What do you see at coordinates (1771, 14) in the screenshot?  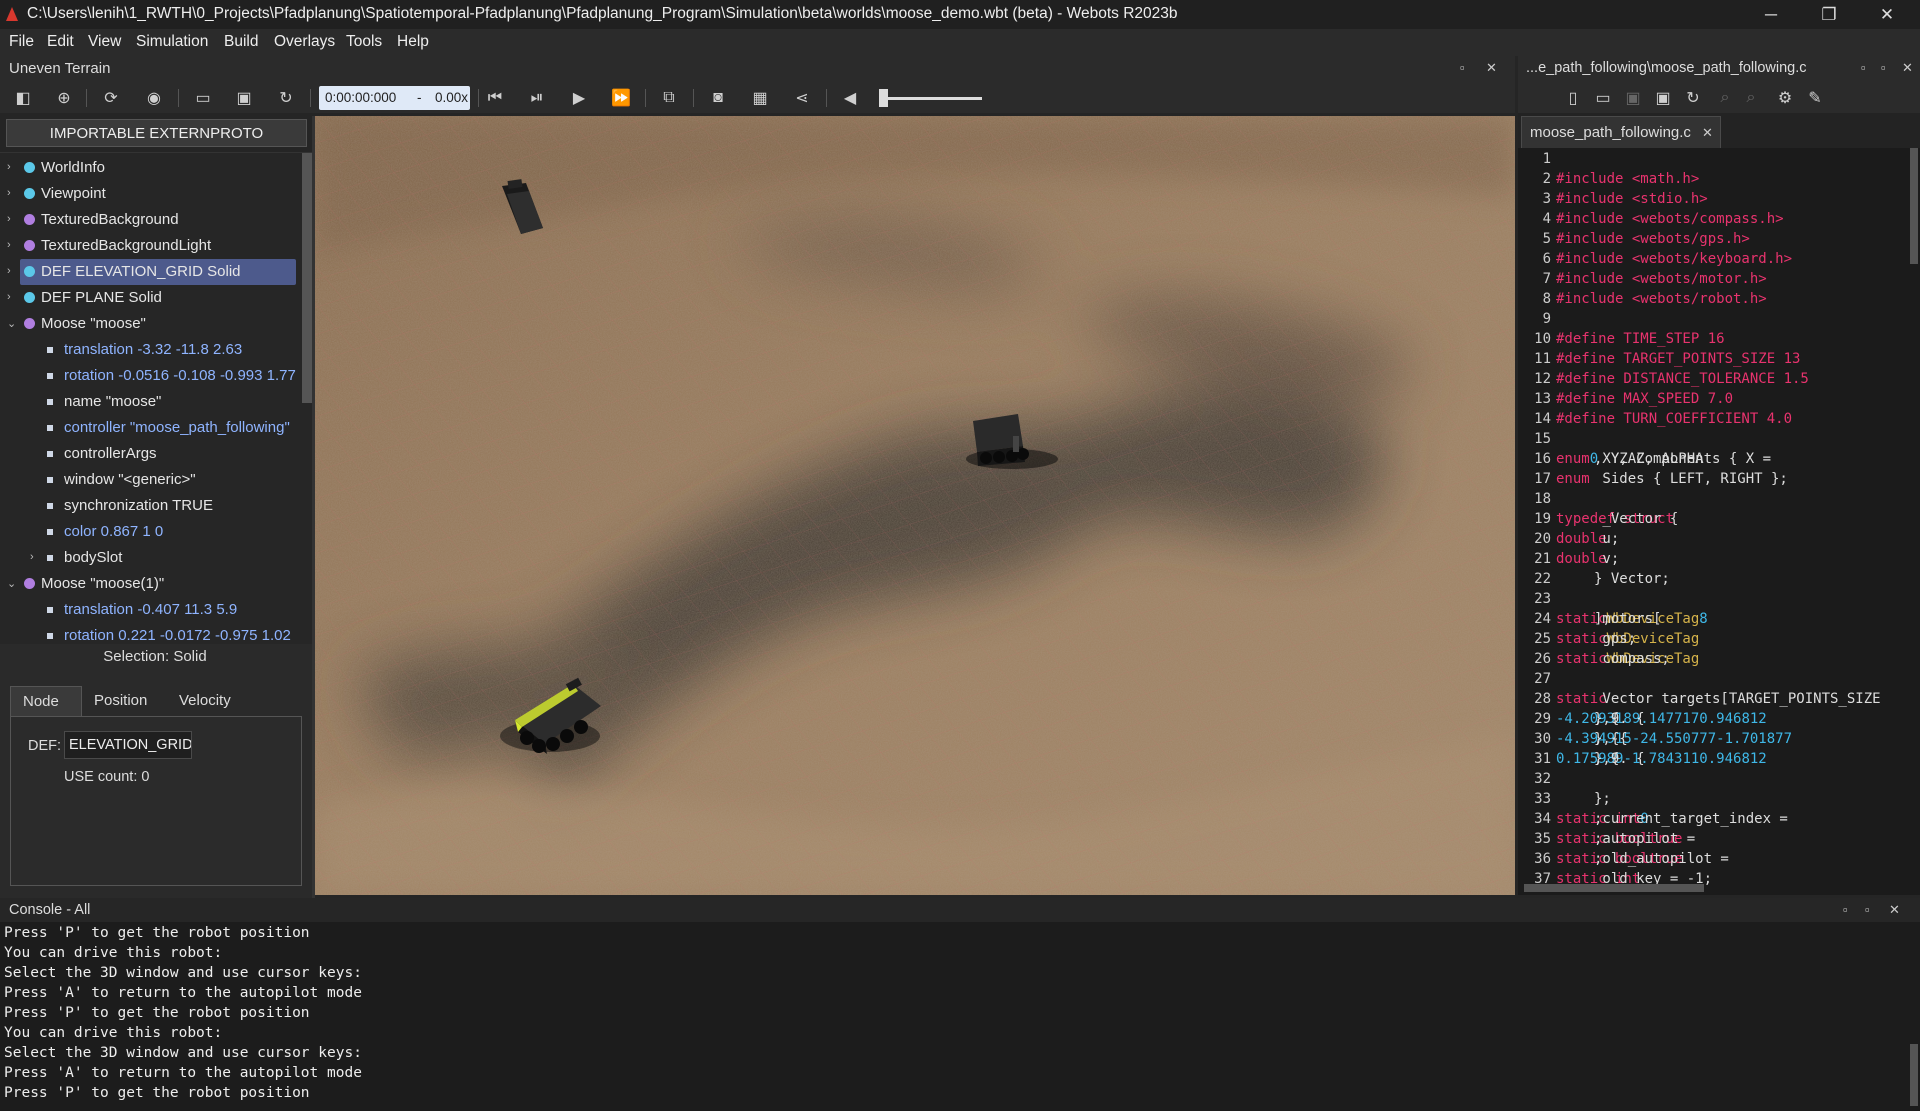 I see `minimize-button: ─` at bounding box center [1771, 14].